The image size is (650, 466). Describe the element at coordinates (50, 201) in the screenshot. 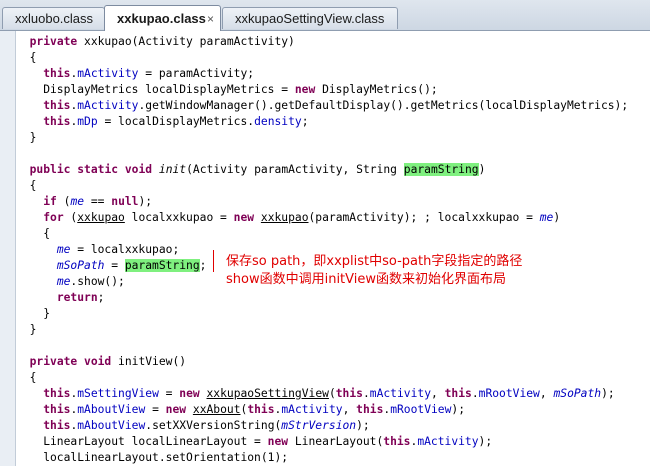

I see `code-token: if` at that location.